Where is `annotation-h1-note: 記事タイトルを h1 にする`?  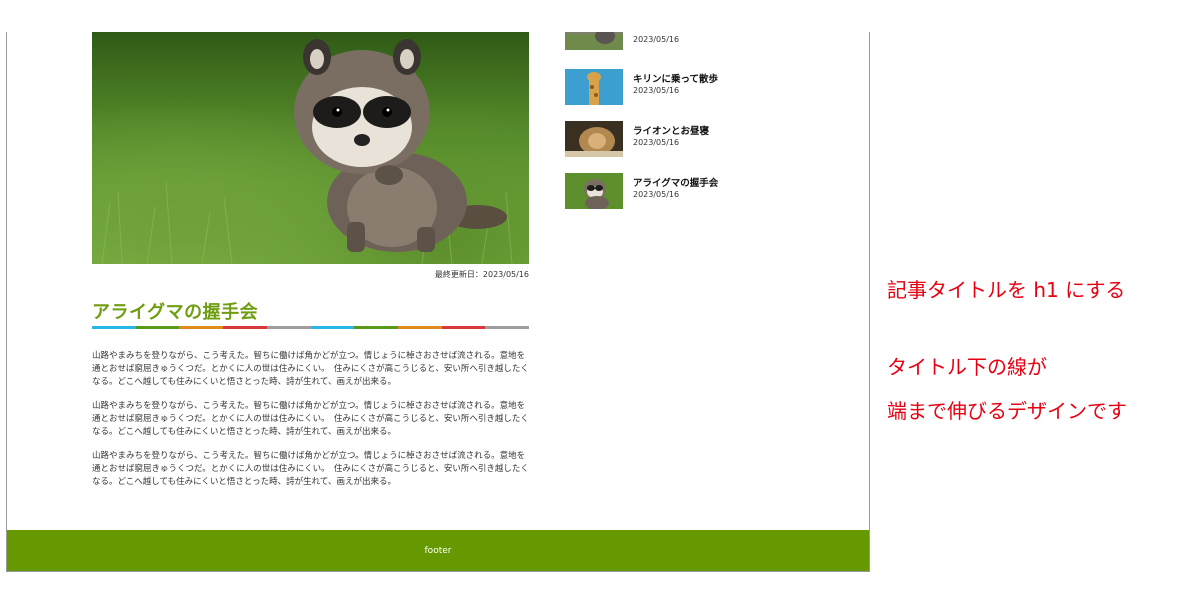
annotation-h1-note: 記事タイトルを h1 にする is located at coordinates (1006, 290).